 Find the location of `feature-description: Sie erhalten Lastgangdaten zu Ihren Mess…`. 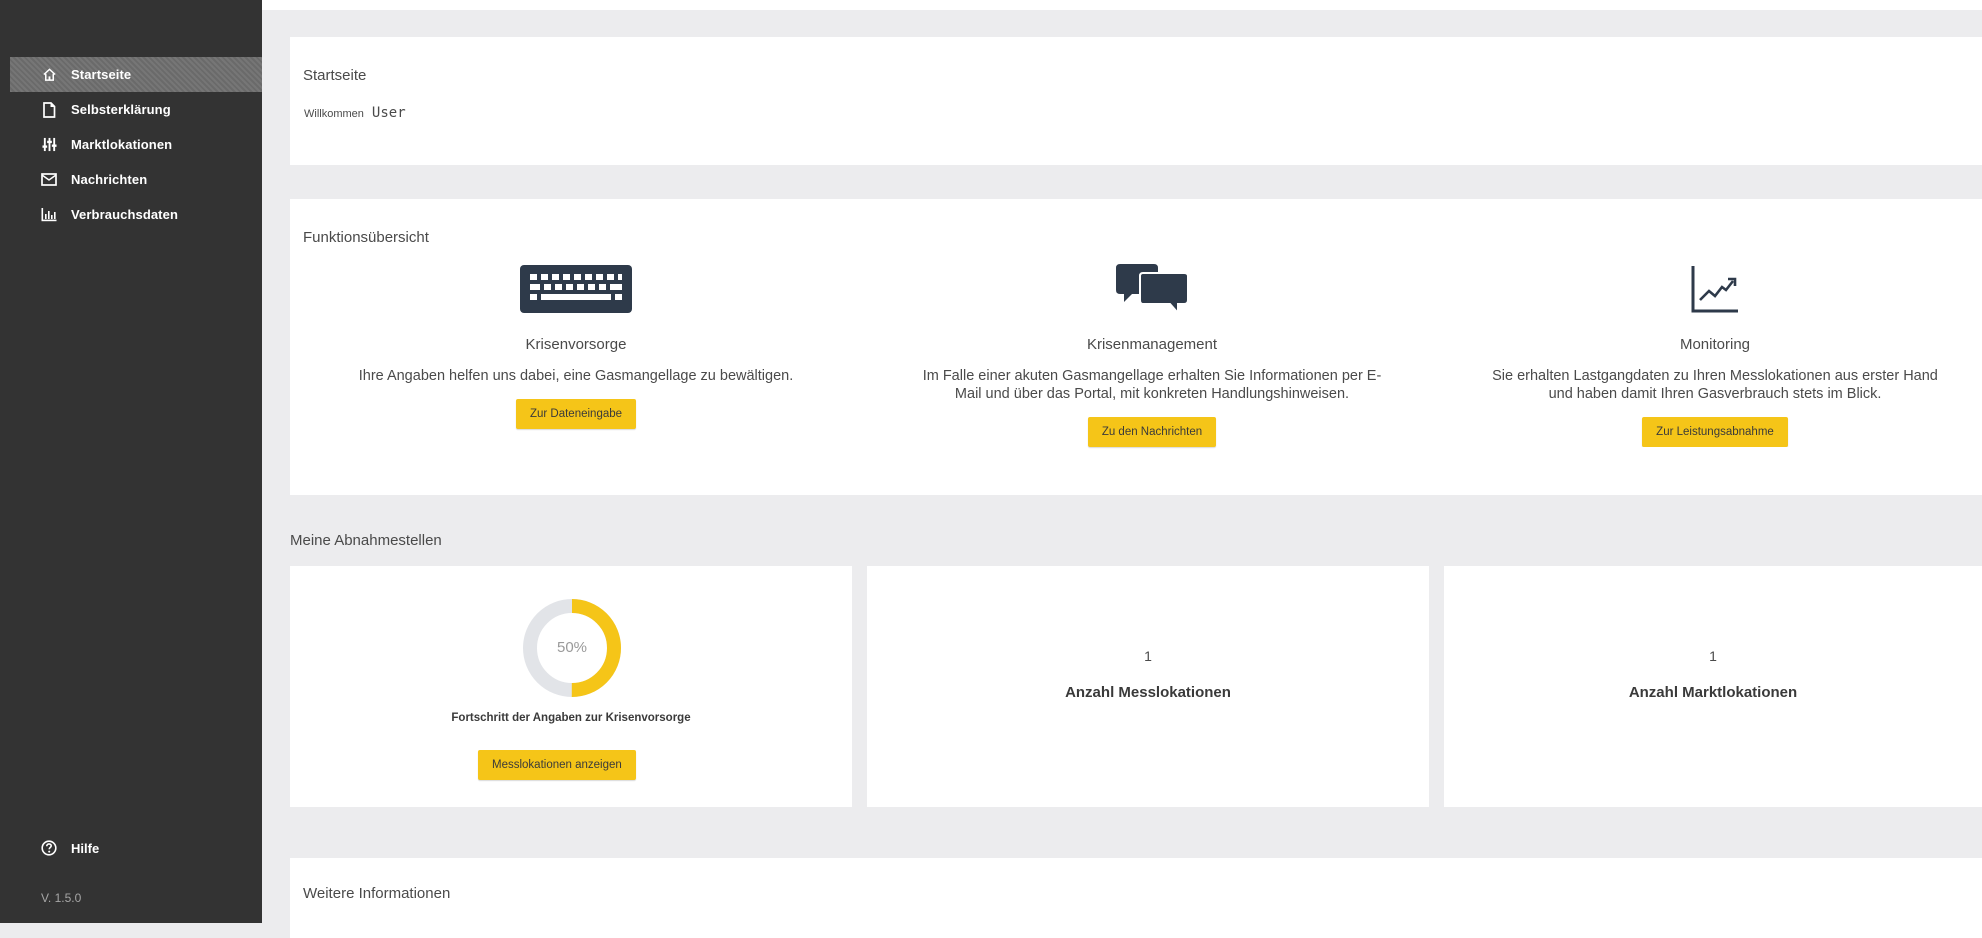

feature-description: Sie erhalten Lastgangdaten zu Ihren Mess… is located at coordinates (1715, 385).